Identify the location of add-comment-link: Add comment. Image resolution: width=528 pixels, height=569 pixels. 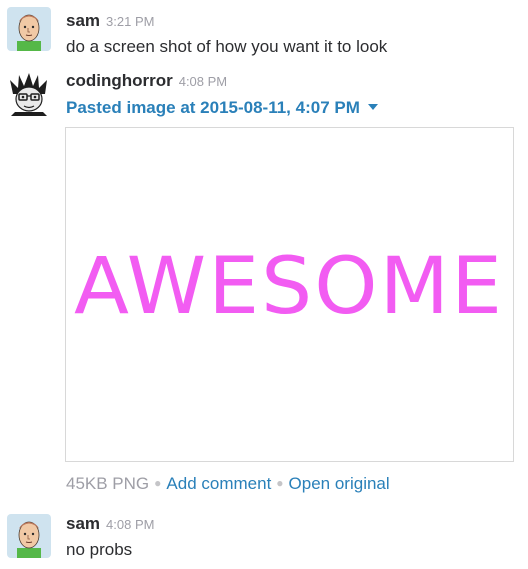
(218, 483).